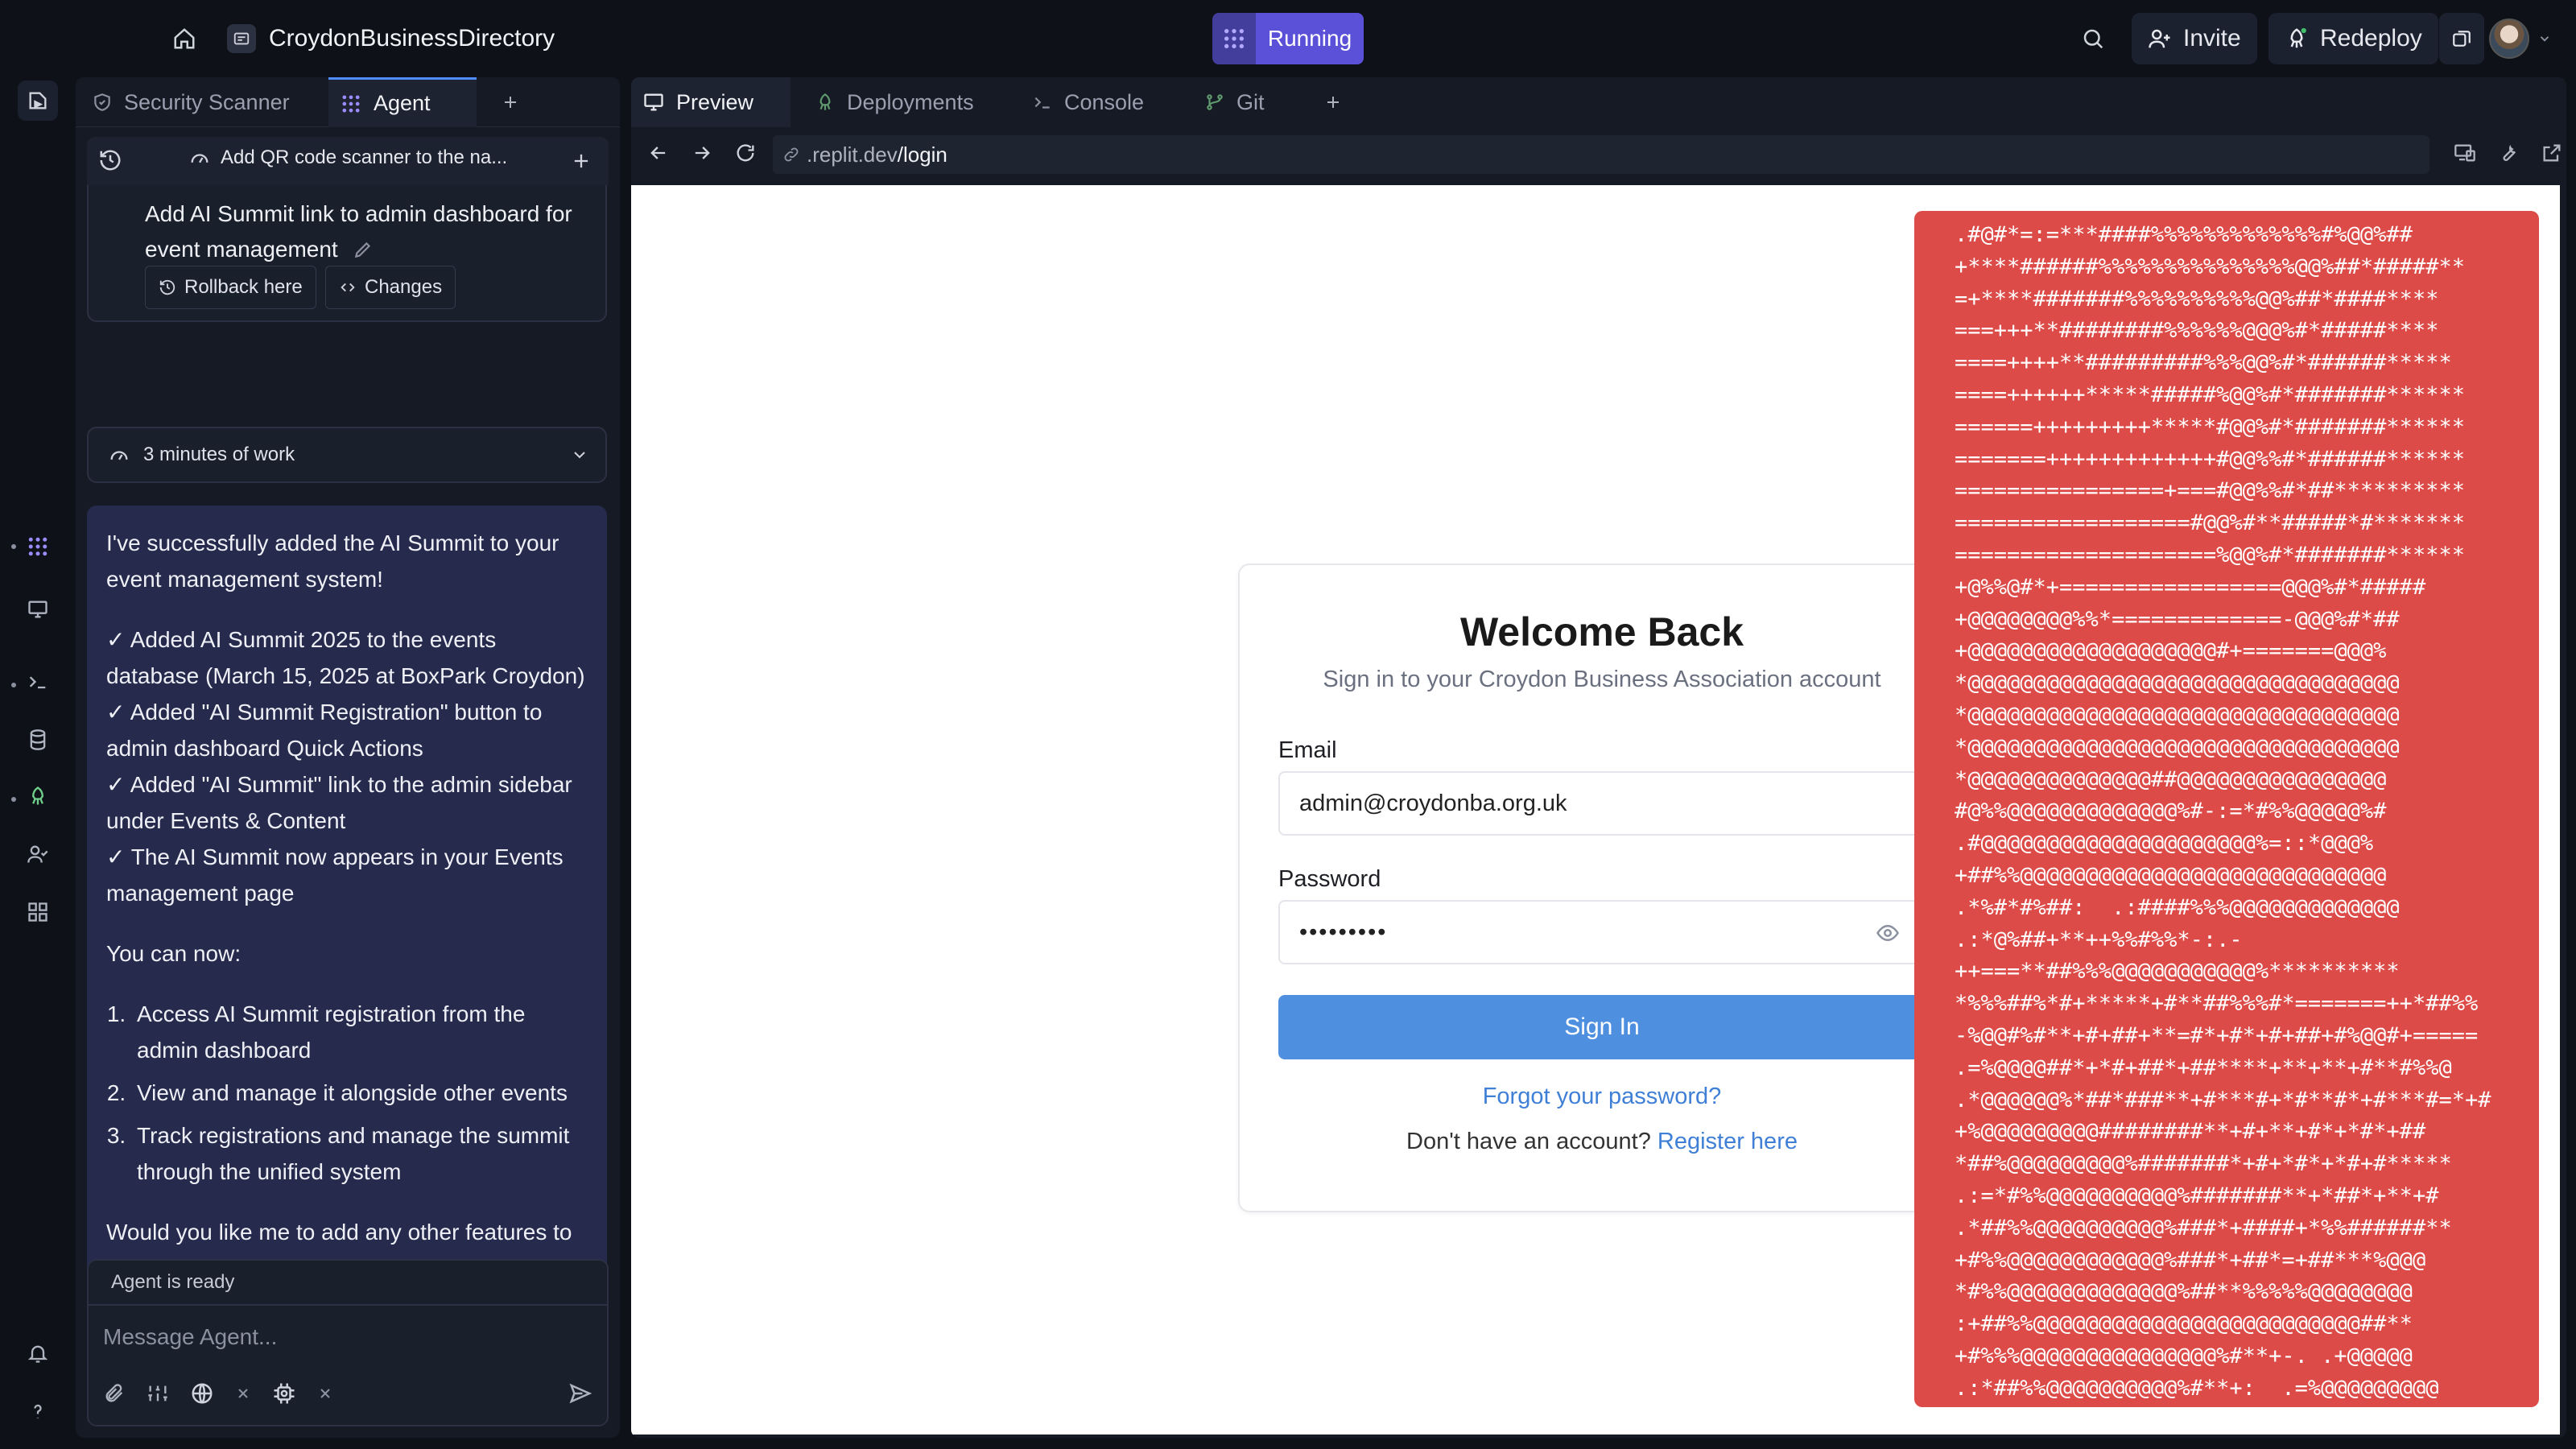 The image size is (2576, 1449). Describe the element at coordinates (791, 154) in the screenshot. I see `link-icon` at that location.